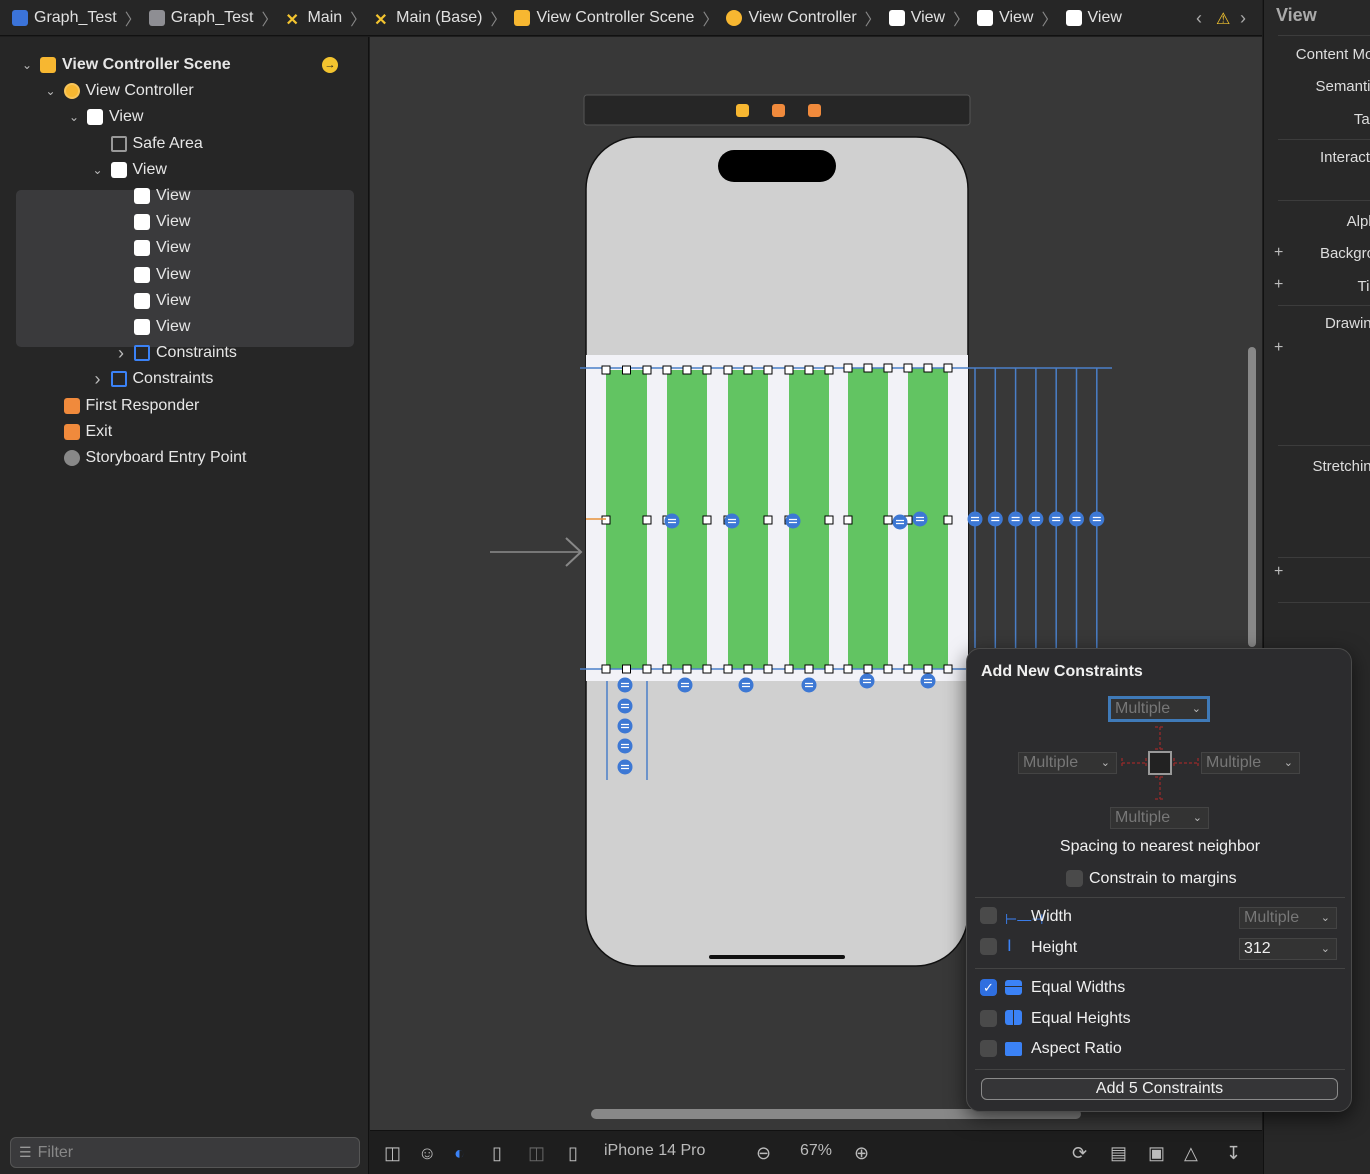 The height and width of the screenshot is (1174, 1370). Describe the element at coordinates (392, 1153) in the screenshot. I see `toggle-outline-icon: ◫` at that location.